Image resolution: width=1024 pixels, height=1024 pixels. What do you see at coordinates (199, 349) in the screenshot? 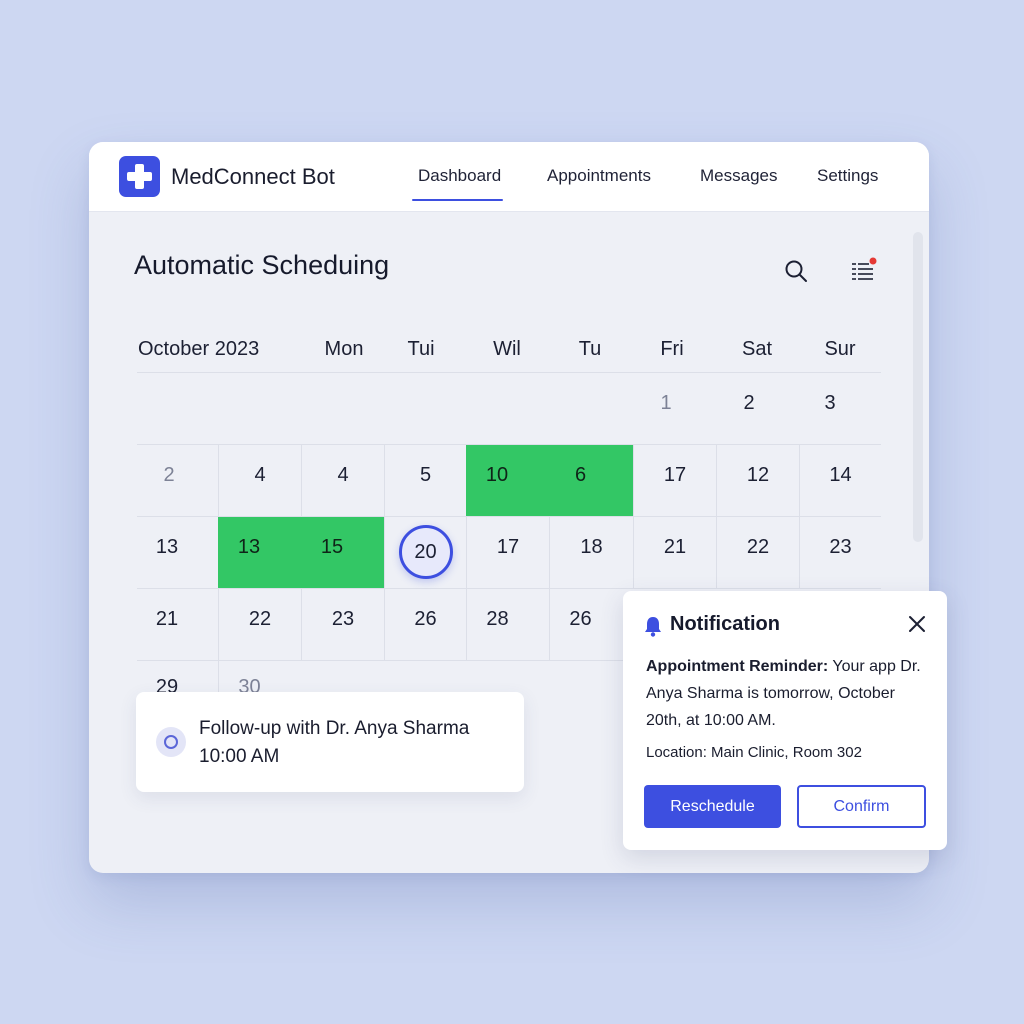
I see `month-label: October 2023` at bounding box center [199, 349].